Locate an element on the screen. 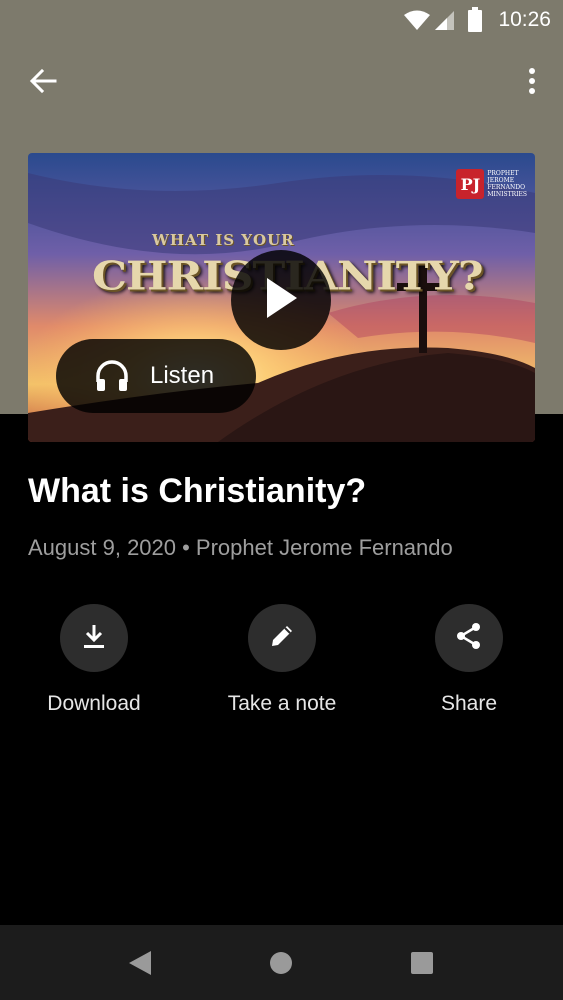 The width and height of the screenshot is (563, 1000). nav-home-button is located at coordinates (281, 965).